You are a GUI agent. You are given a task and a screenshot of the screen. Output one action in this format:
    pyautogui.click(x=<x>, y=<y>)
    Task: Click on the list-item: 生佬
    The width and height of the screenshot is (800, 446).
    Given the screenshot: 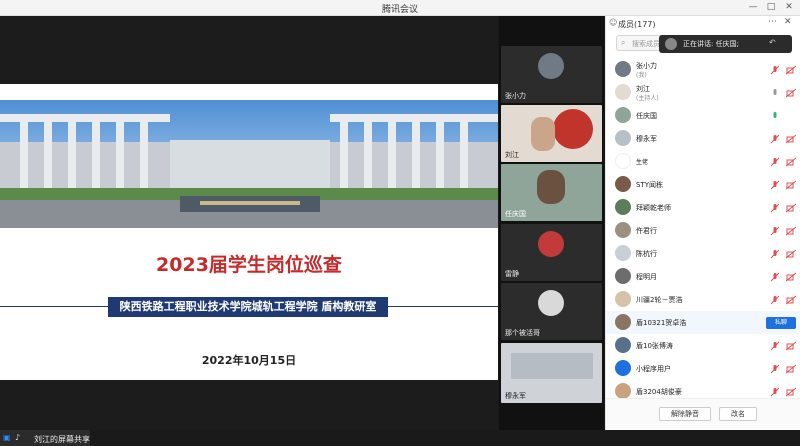 What is the action you would take?
    pyautogui.click(x=703, y=161)
    